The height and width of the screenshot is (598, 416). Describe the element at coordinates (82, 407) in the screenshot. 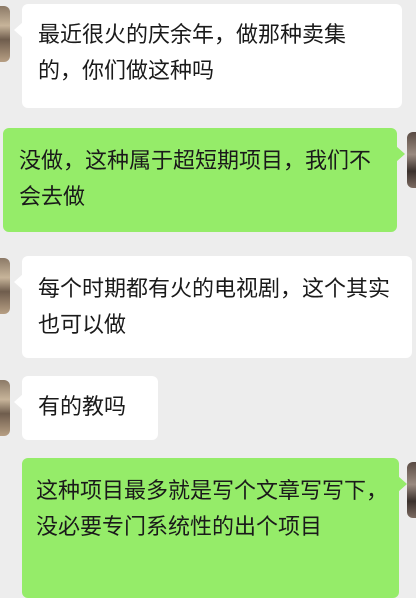

I see `message-text: 有的教吗` at that location.